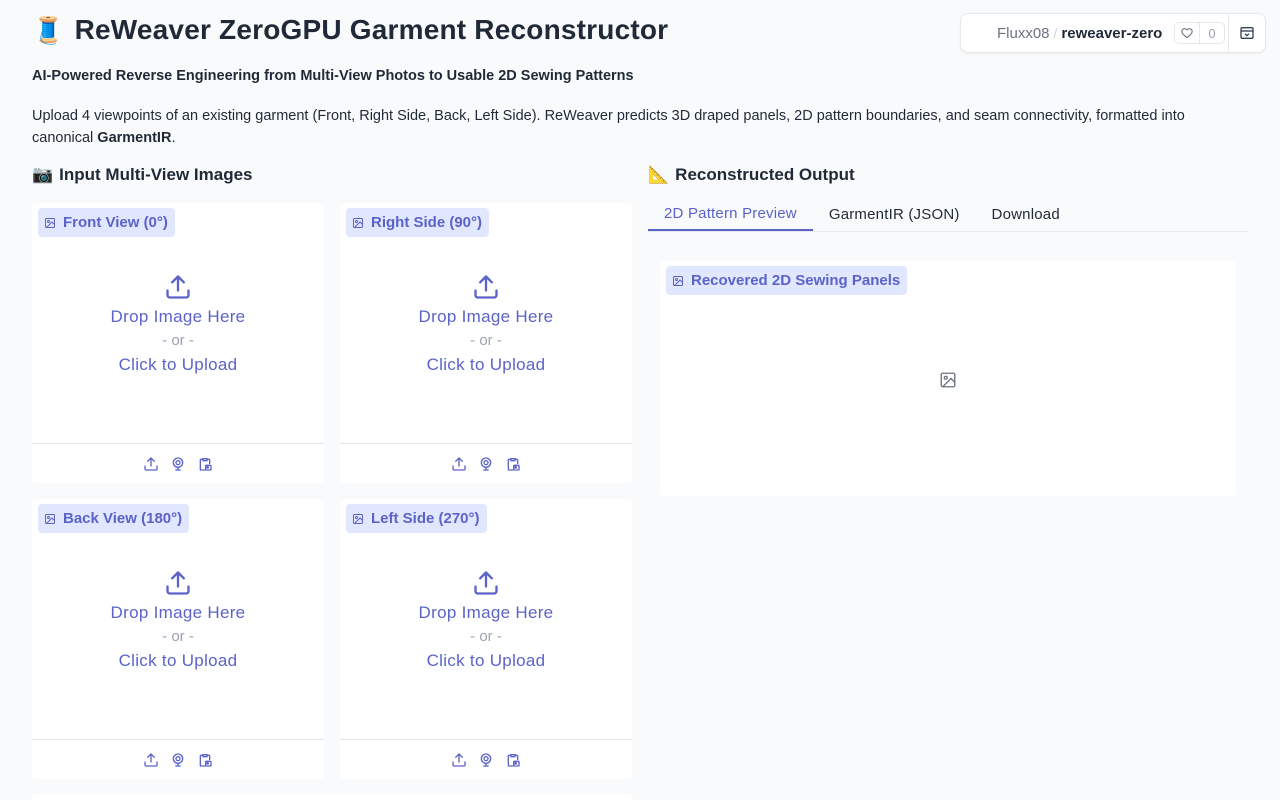 The image size is (1280, 800). What do you see at coordinates (123, 518) in the screenshot?
I see `upload-card-label-text: Back View (180°)` at bounding box center [123, 518].